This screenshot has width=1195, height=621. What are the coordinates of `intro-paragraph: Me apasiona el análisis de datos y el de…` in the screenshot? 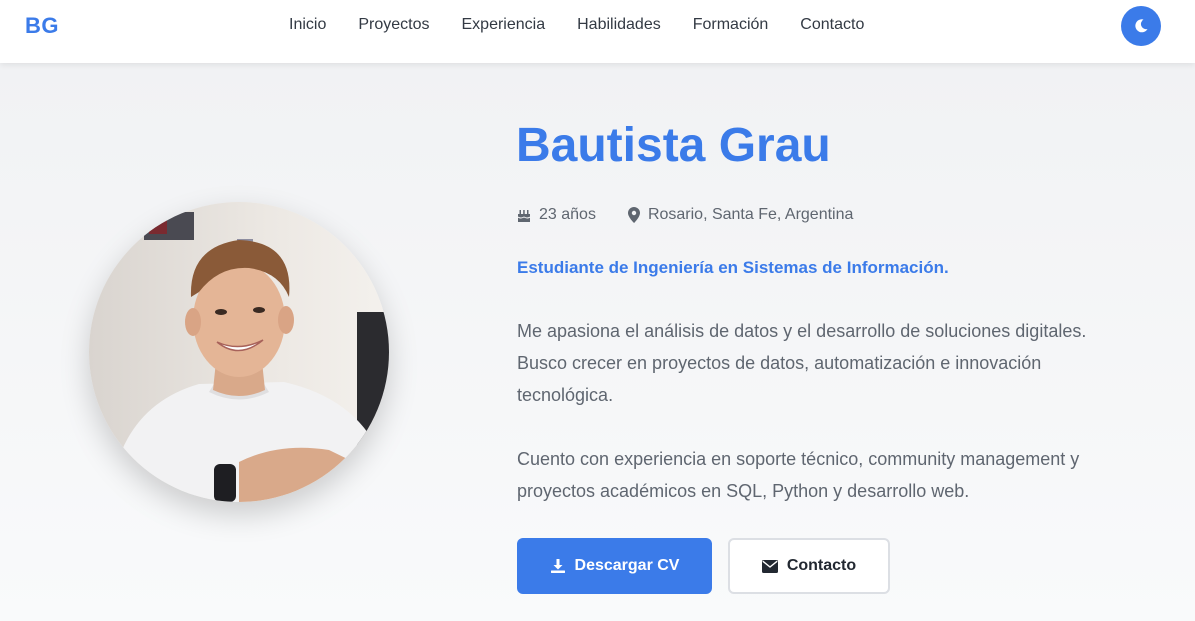 It's located at (802, 363).